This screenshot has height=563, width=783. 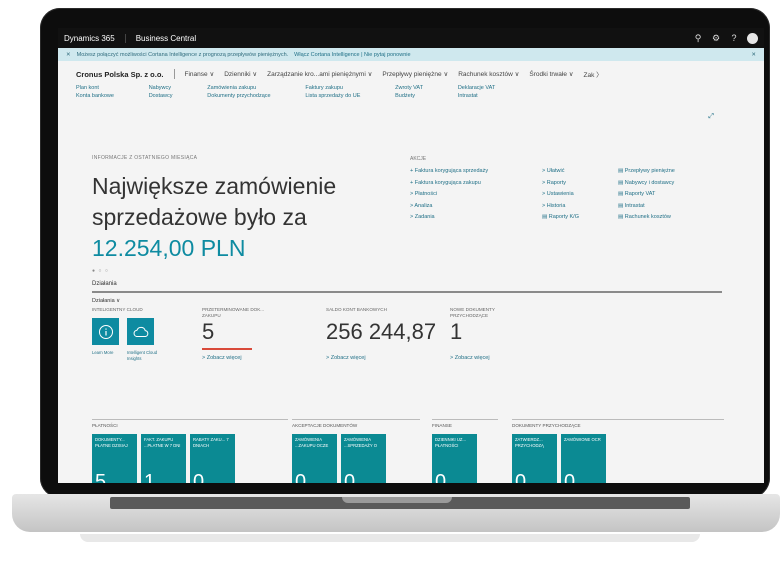 What do you see at coordinates (114, 458) in the screenshot?
I see `cue-tile: DOKUMENTY... PŁATNE DZISIAJ 5` at bounding box center [114, 458].